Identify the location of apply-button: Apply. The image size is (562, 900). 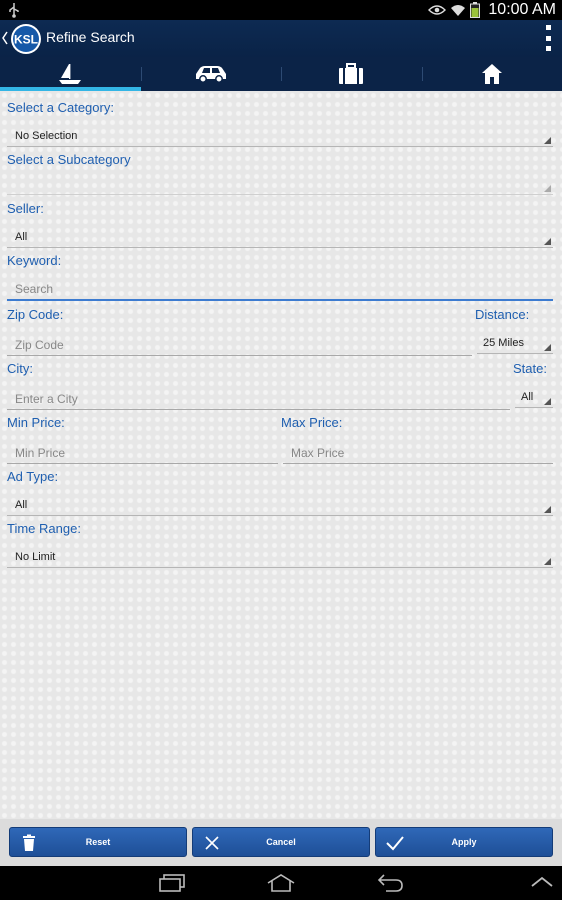
(464, 842).